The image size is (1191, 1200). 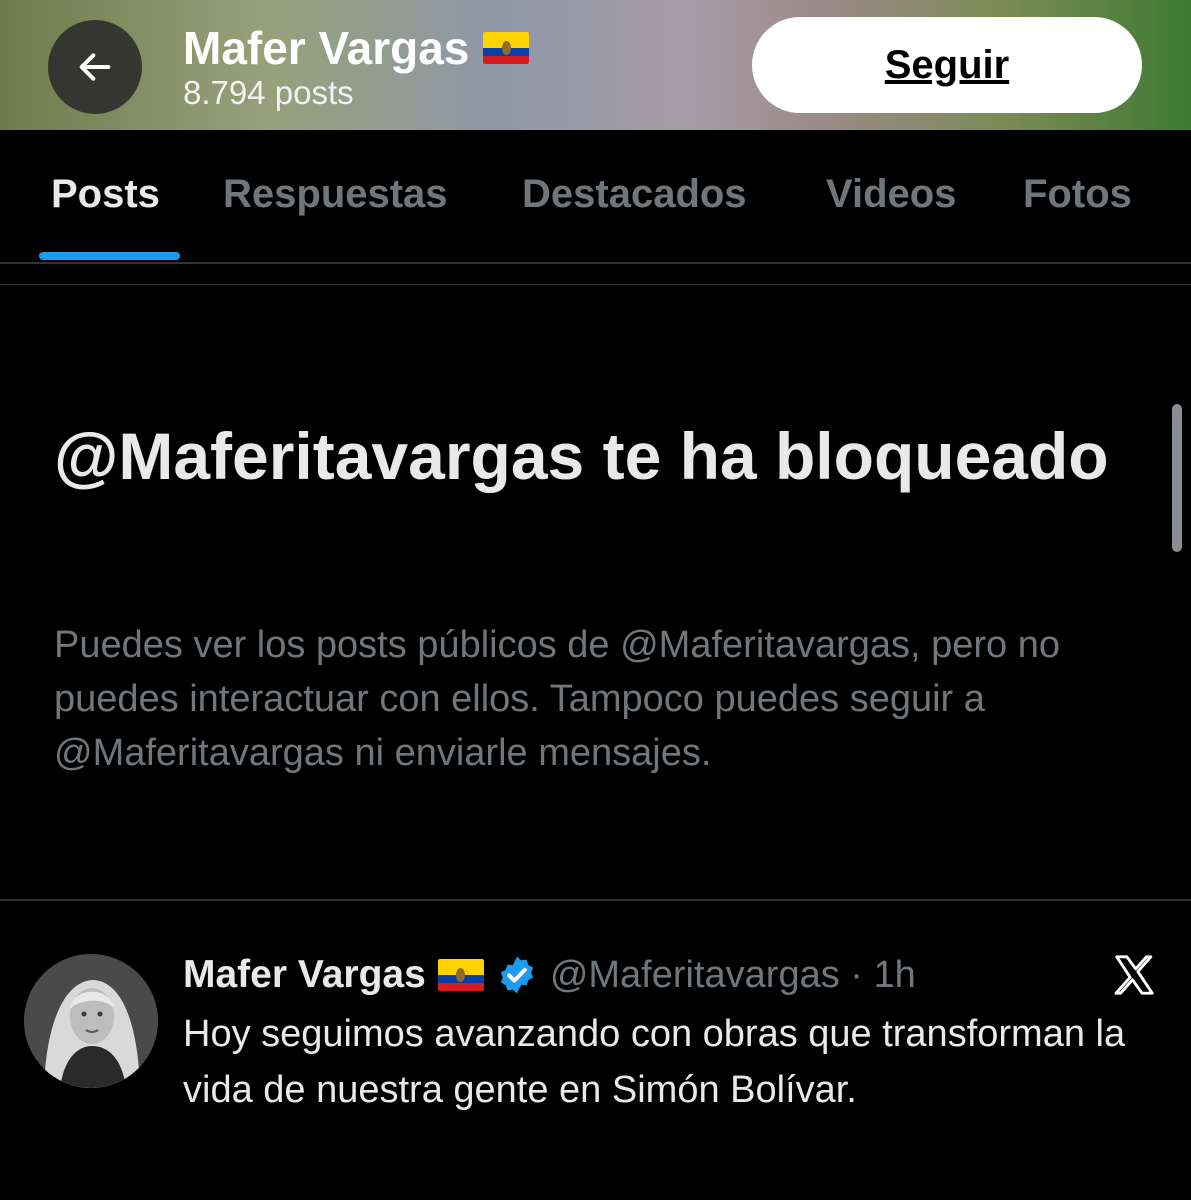 I want to click on profile-name-row: Mafer Vargas, so click(x=356, y=48).